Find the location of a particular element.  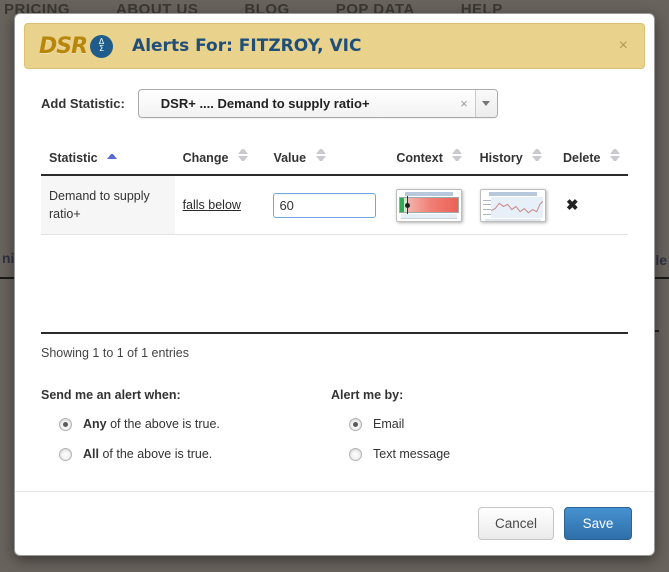

alert-when-title: Send me an alert when: is located at coordinates (111, 395).